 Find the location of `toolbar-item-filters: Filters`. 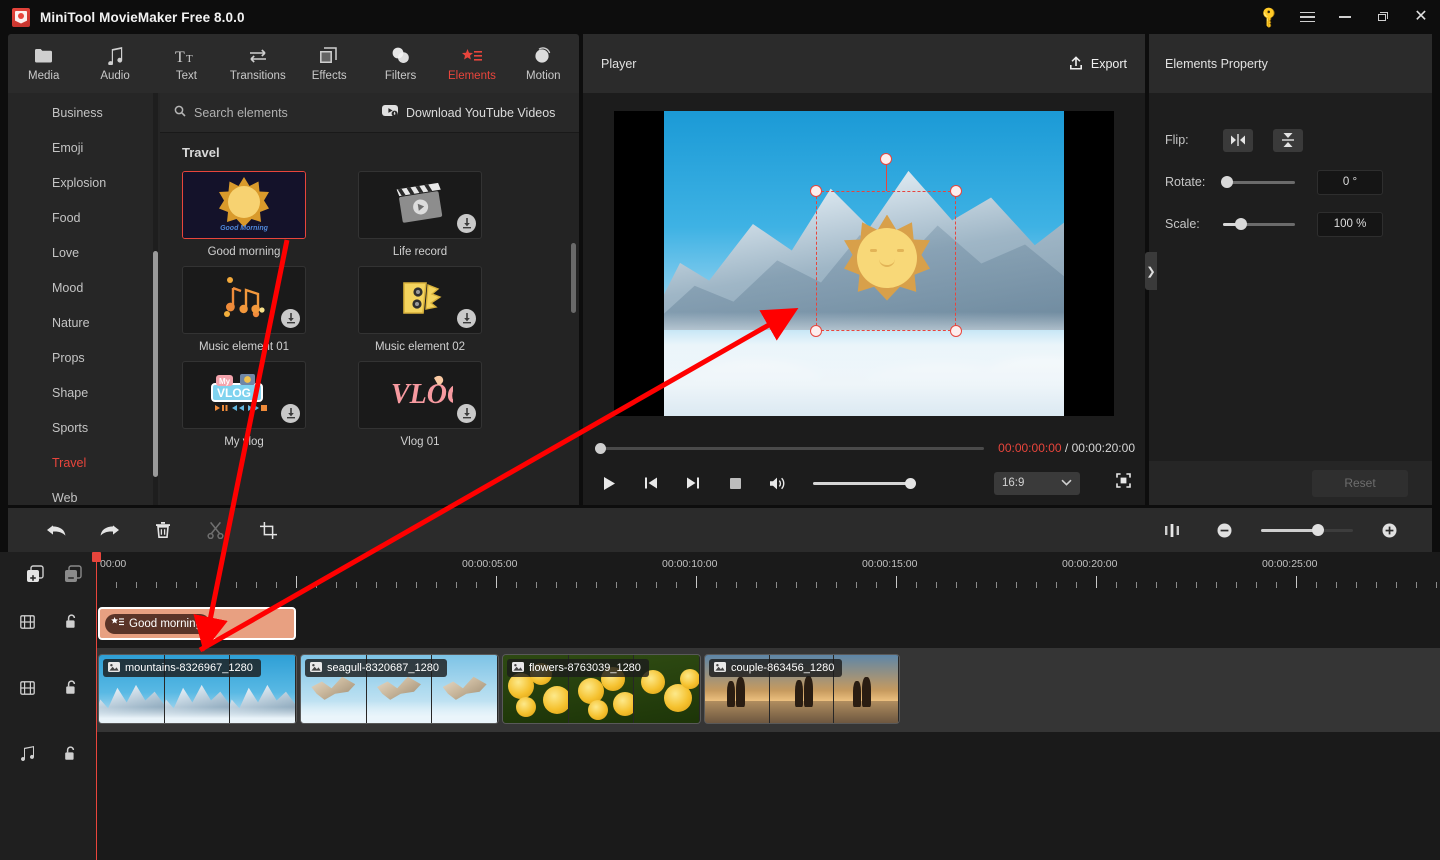

toolbar-item-filters: Filters is located at coordinates (400, 63).